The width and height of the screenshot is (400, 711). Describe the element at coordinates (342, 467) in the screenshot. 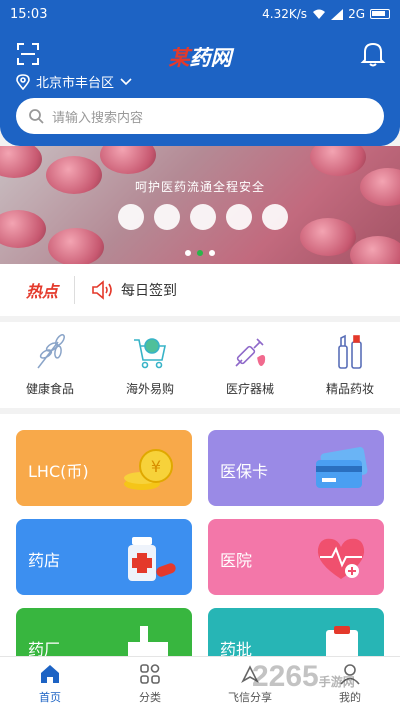

I see `card-icon` at that location.